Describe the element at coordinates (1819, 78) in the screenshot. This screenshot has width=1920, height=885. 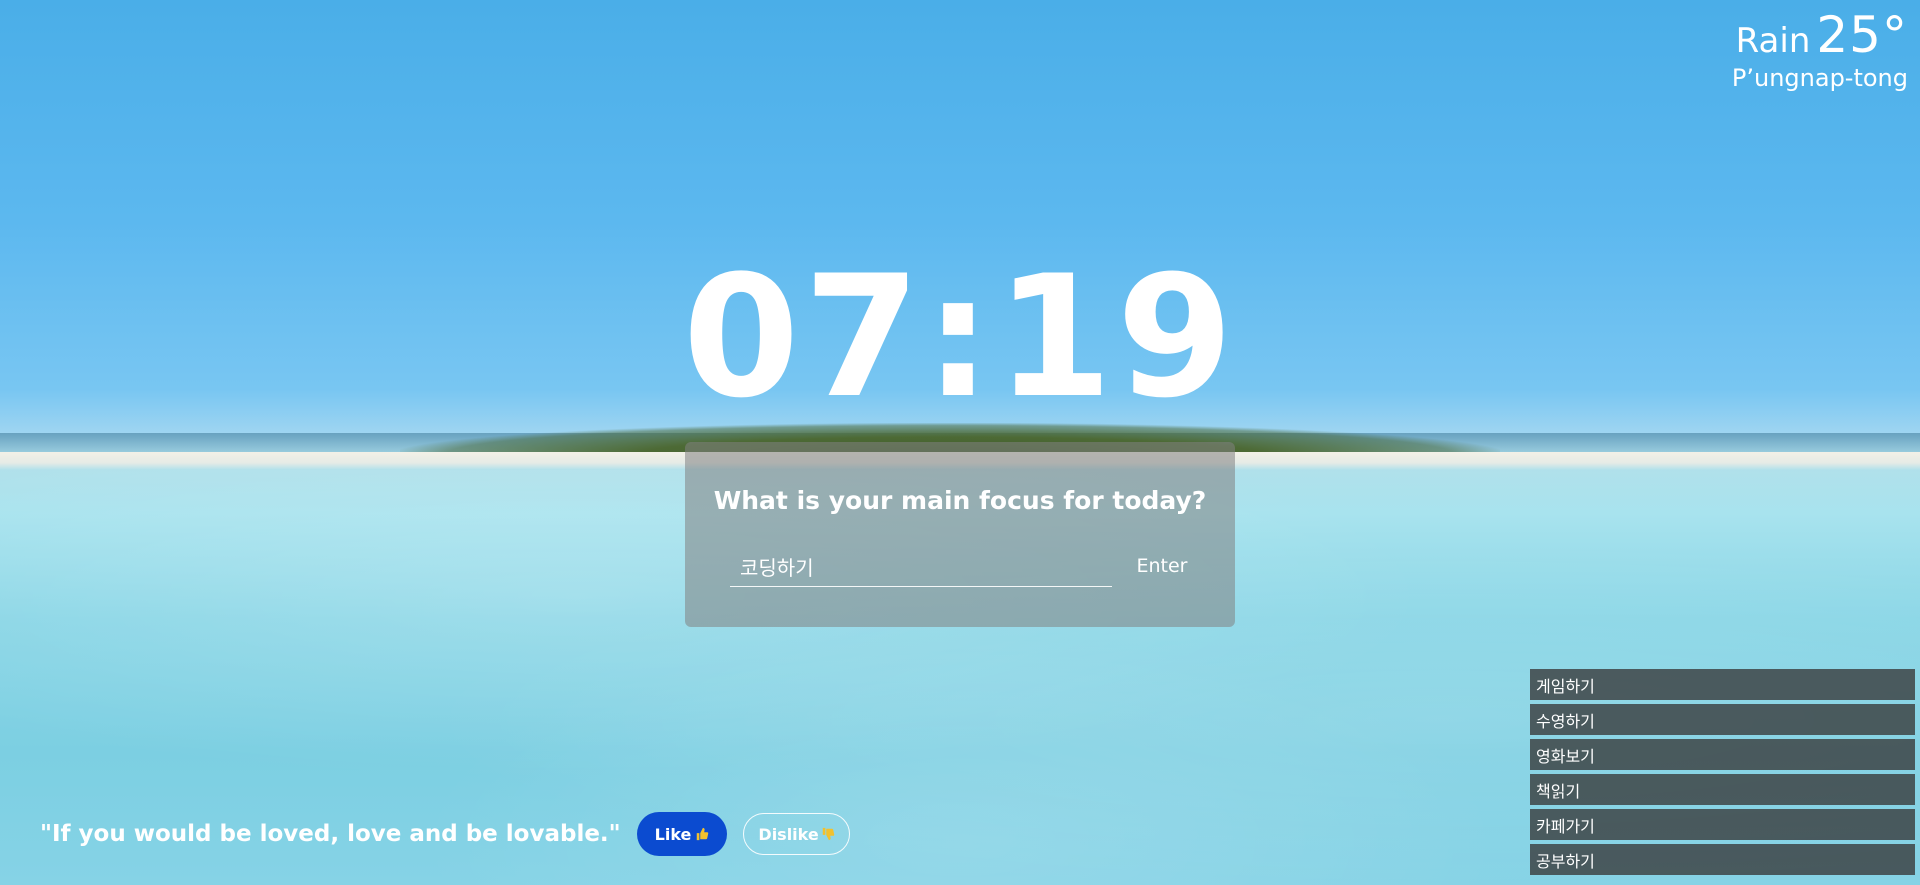
I see `weather-city: P’ungnap-tong` at that location.